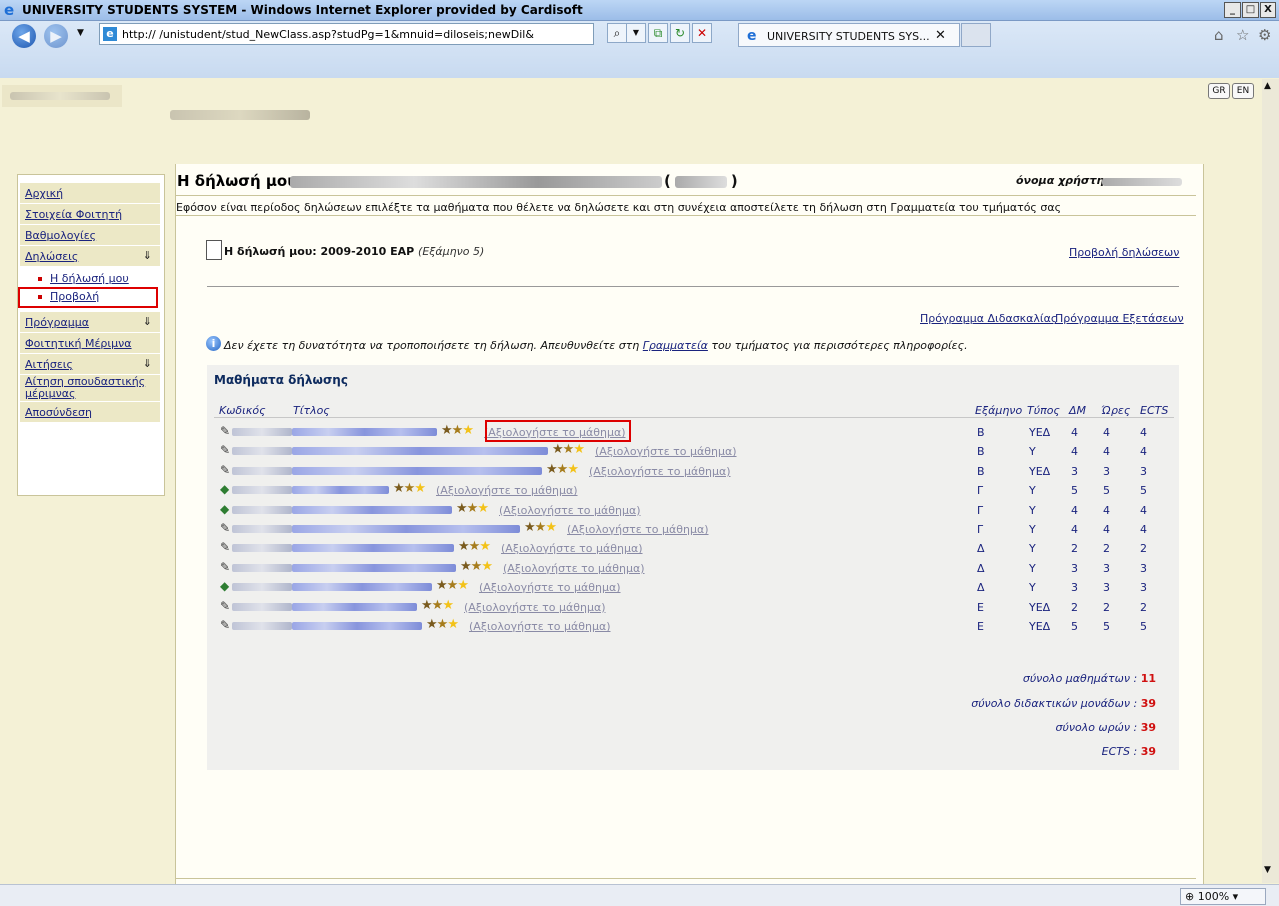  Describe the element at coordinates (51, 256) in the screenshot. I see `sidebar-link: Δηλώσεις` at that location.